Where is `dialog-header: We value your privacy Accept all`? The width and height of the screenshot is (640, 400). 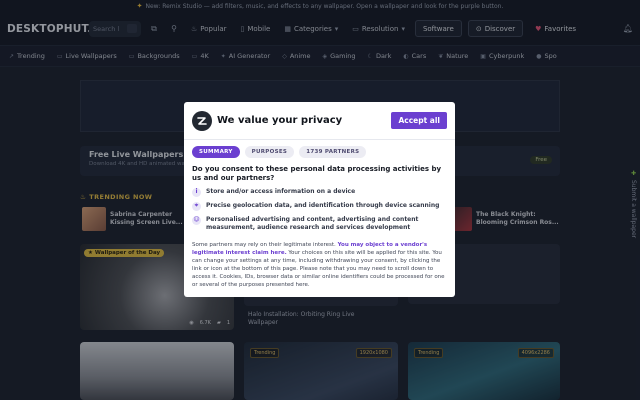
dialog-header: We value your privacy Accept all is located at coordinates (319, 121).